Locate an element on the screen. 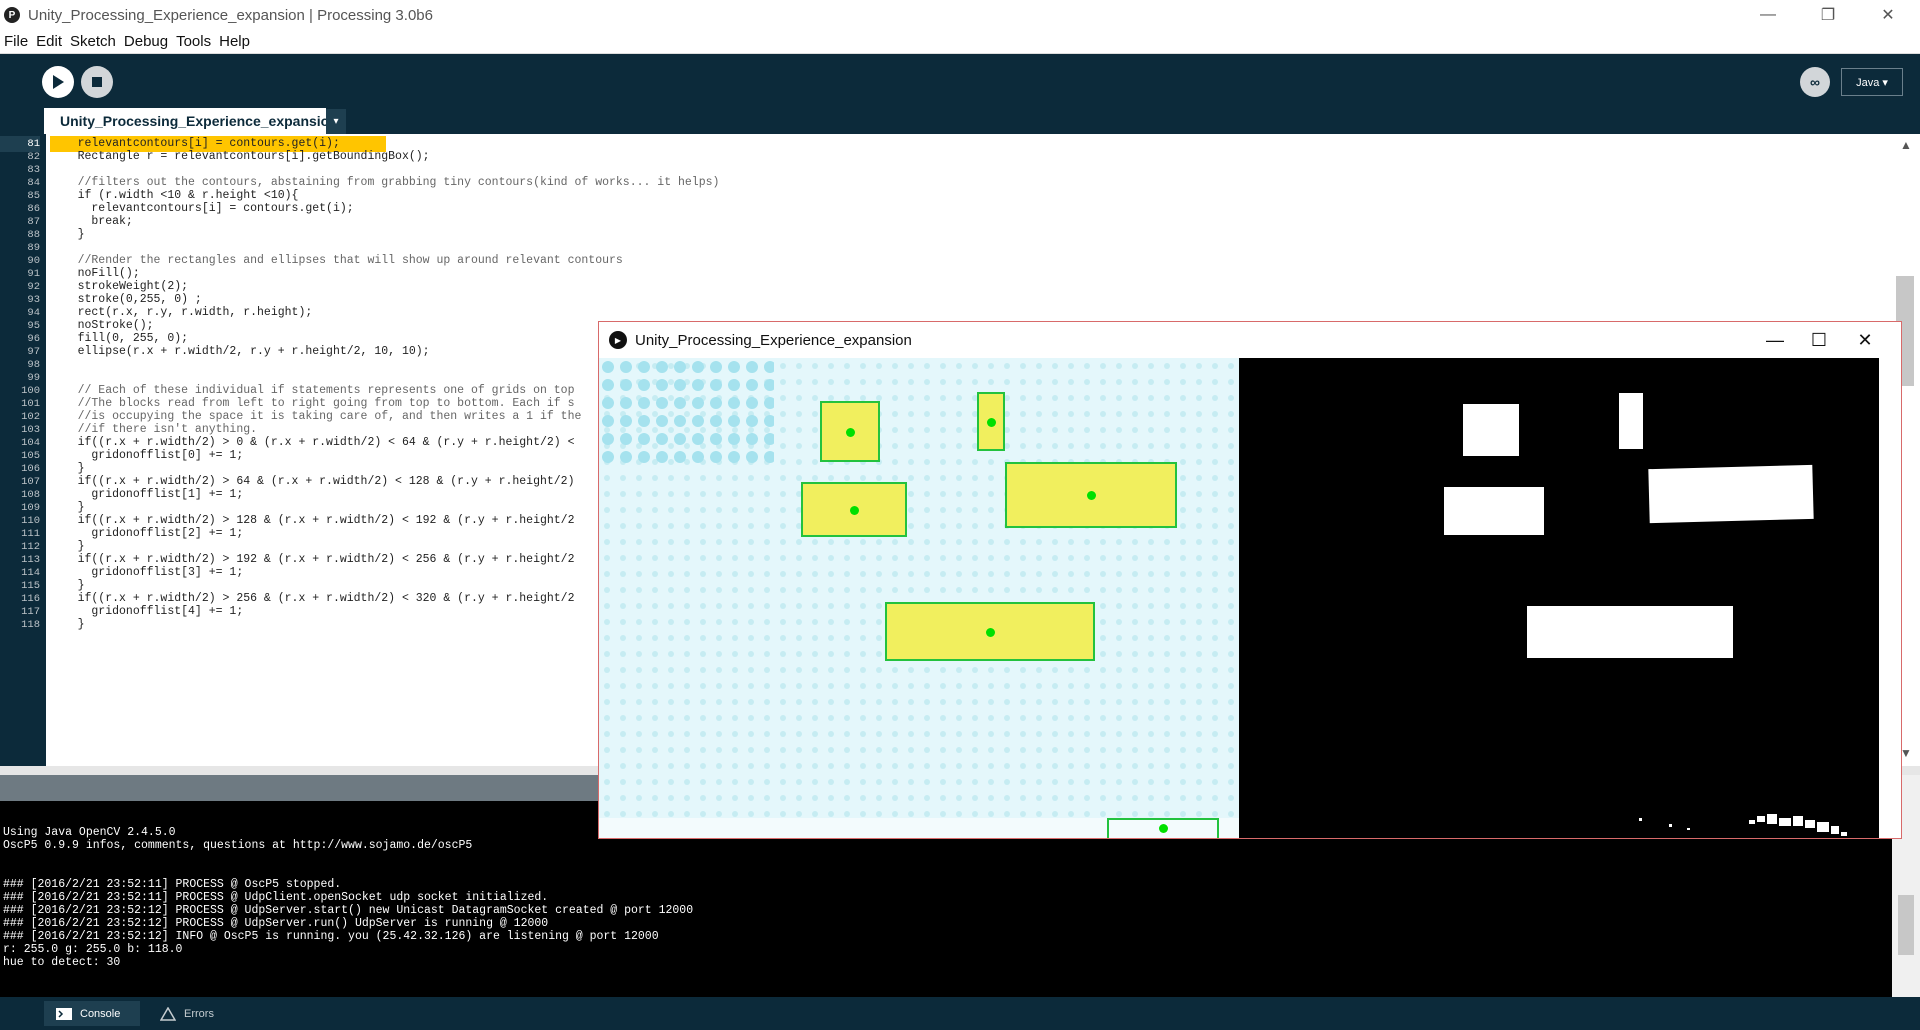 The height and width of the screenshot is (1030, 1920). line-number: 118 is located at coordinates (30, 625).